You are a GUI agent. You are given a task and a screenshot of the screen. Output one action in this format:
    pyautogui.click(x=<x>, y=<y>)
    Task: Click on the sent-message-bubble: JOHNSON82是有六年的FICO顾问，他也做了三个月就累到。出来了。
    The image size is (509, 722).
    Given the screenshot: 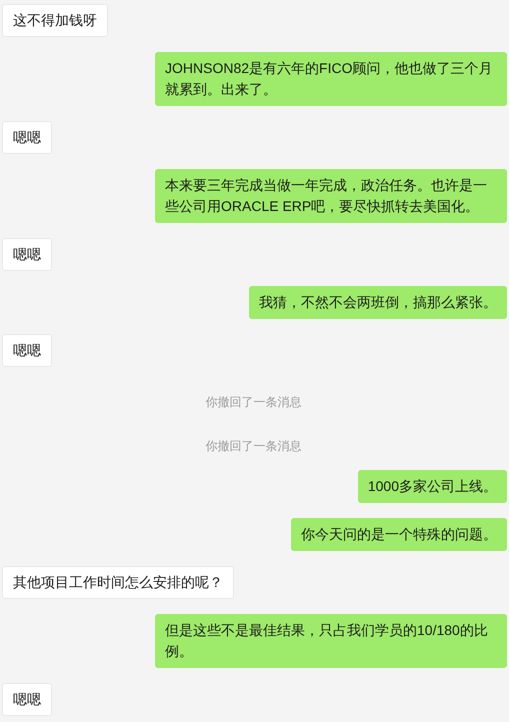 What is the action you would take?
    pyautogui.click(x=331, y=79)
    